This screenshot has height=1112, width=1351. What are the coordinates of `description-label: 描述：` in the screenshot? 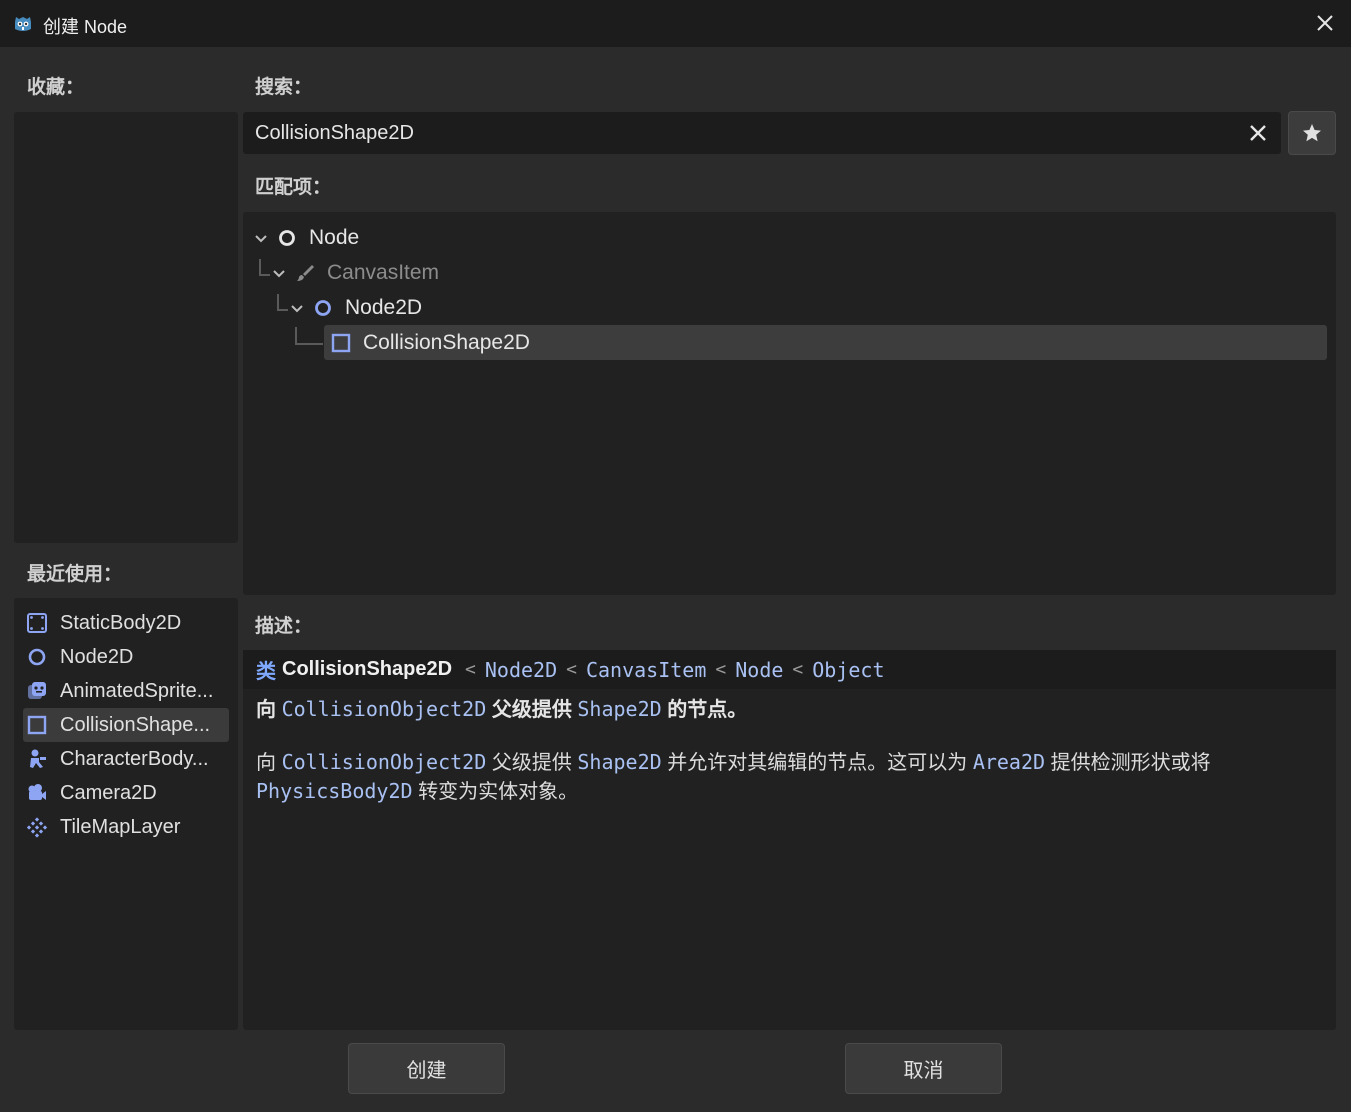 It's located at (284, 626).